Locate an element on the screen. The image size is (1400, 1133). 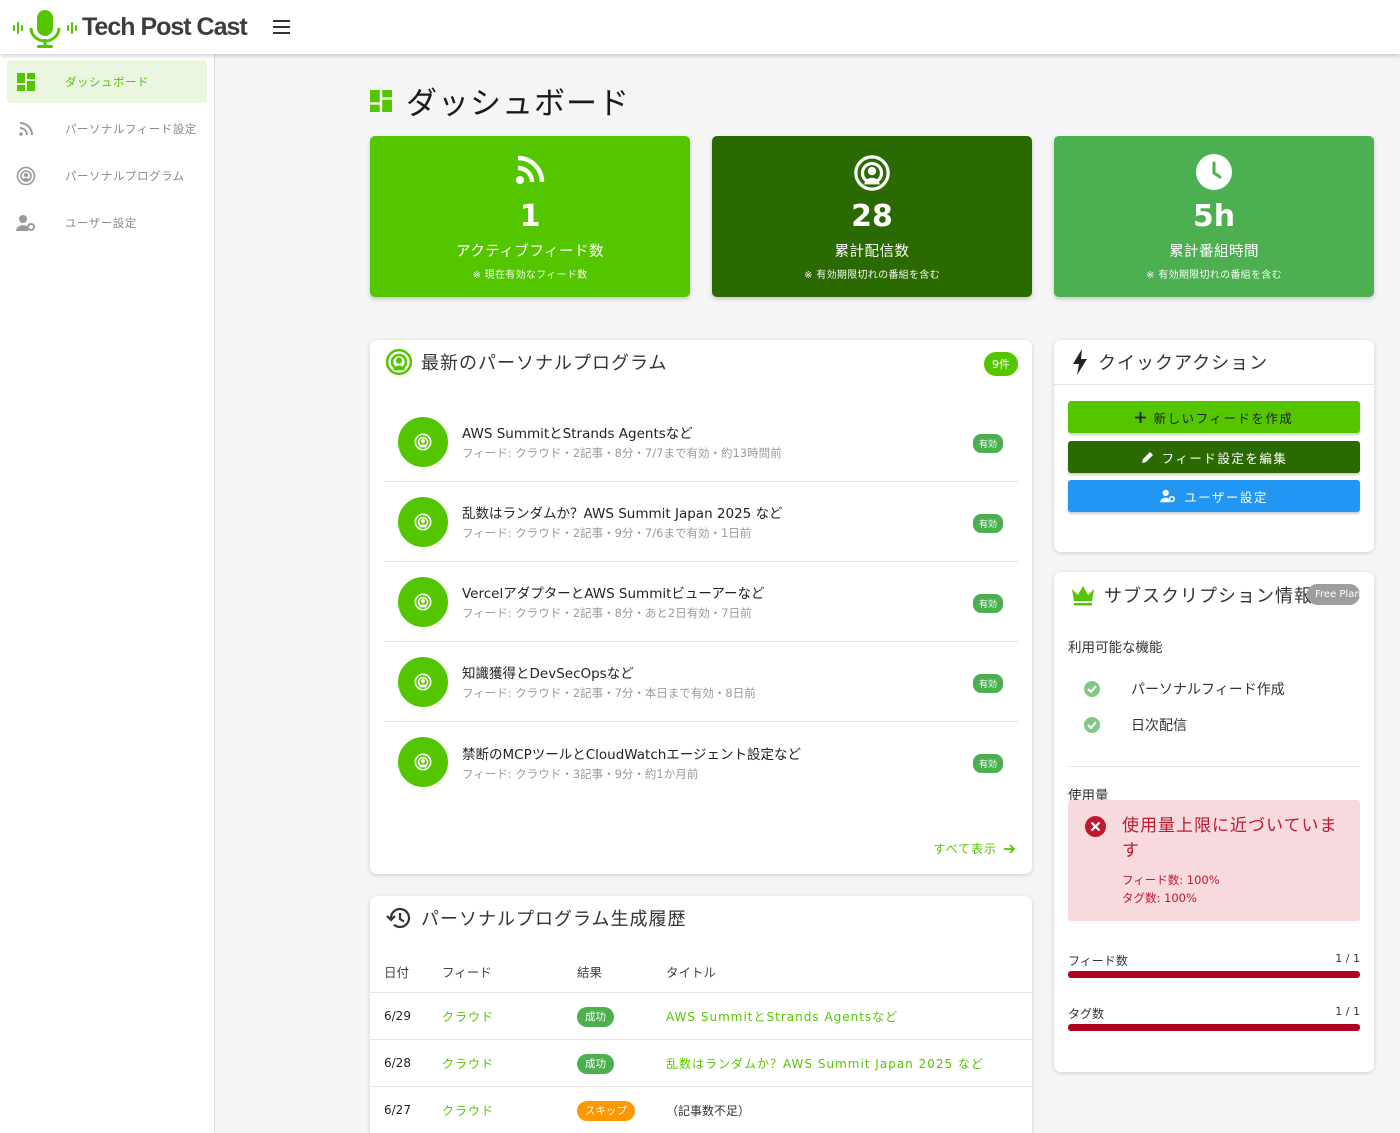
card-title: クイックアクション is located at coordinates (1183, 363).